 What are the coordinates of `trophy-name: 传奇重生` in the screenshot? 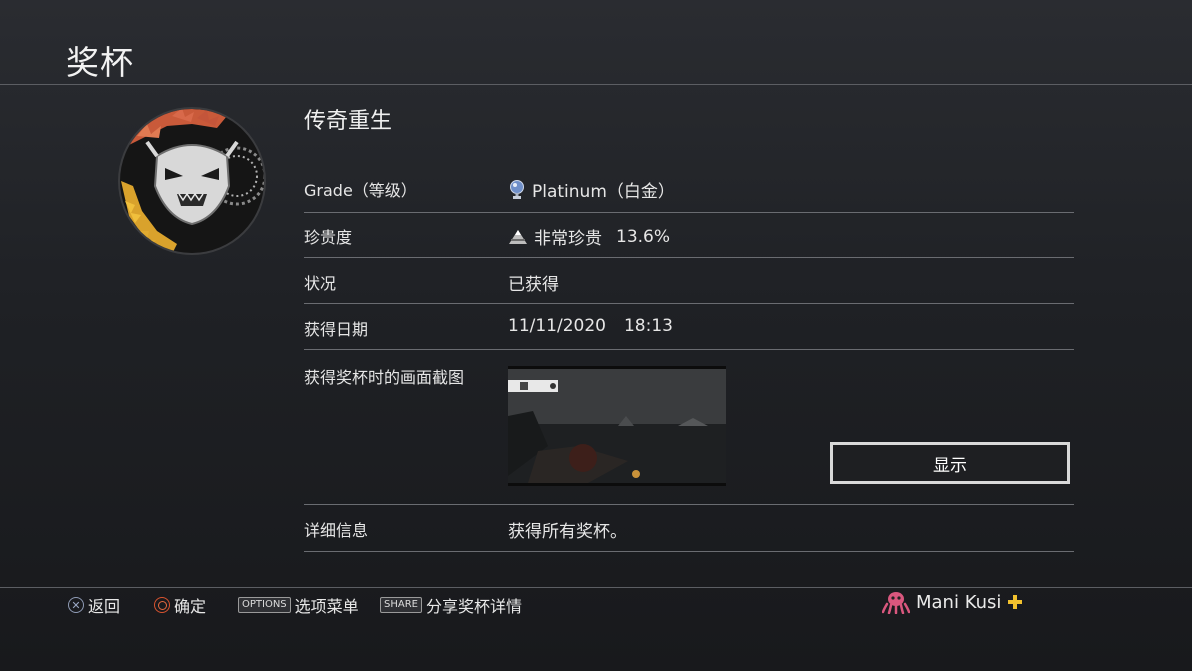 It's located at (348, 121).